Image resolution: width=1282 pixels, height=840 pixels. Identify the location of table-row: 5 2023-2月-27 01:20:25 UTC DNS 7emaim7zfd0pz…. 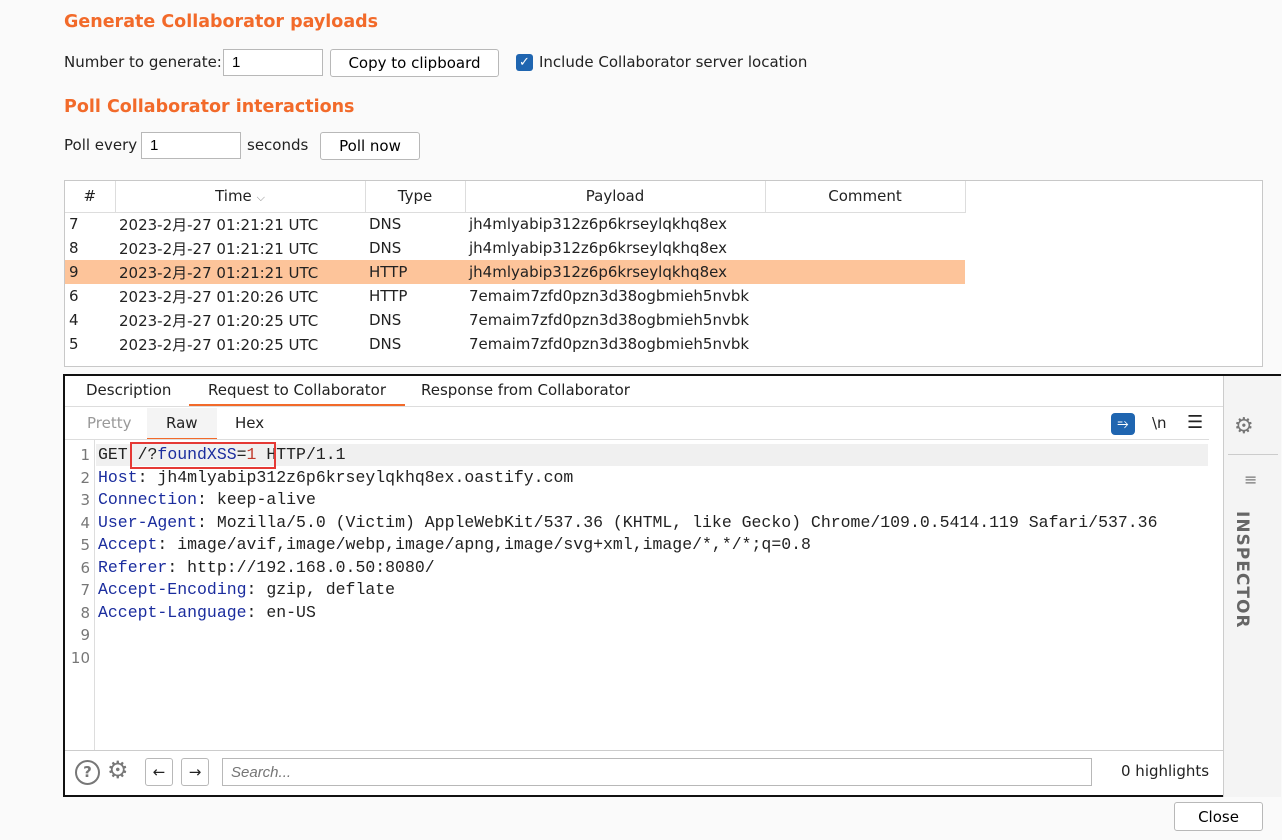
(515, 344).